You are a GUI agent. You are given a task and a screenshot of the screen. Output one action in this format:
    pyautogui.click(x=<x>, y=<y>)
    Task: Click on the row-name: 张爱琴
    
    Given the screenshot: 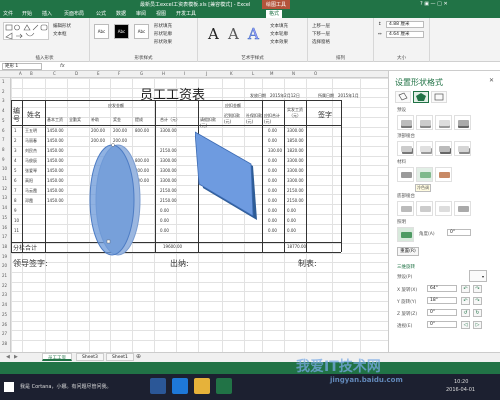 What is the action you would take?
    pyautogui.click(x=31, y=171)
    